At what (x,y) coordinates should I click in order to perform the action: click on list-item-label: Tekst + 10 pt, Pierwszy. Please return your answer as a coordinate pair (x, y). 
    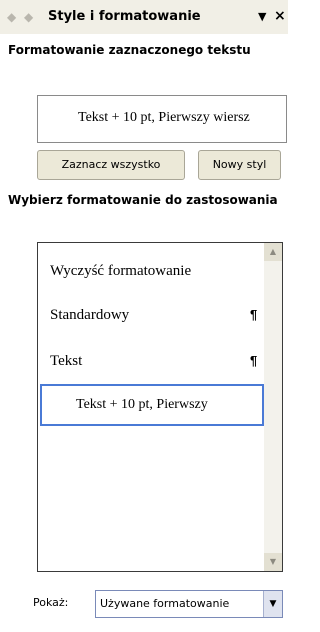
    Looking at the image, I should click on (142, 404).